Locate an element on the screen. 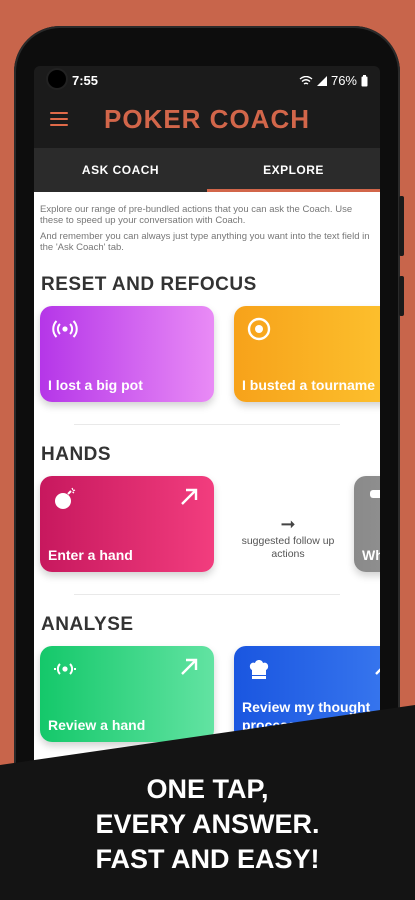 This screenshot has width=415, height=900. status-icons: 76% is located at coordinates (333, 80).